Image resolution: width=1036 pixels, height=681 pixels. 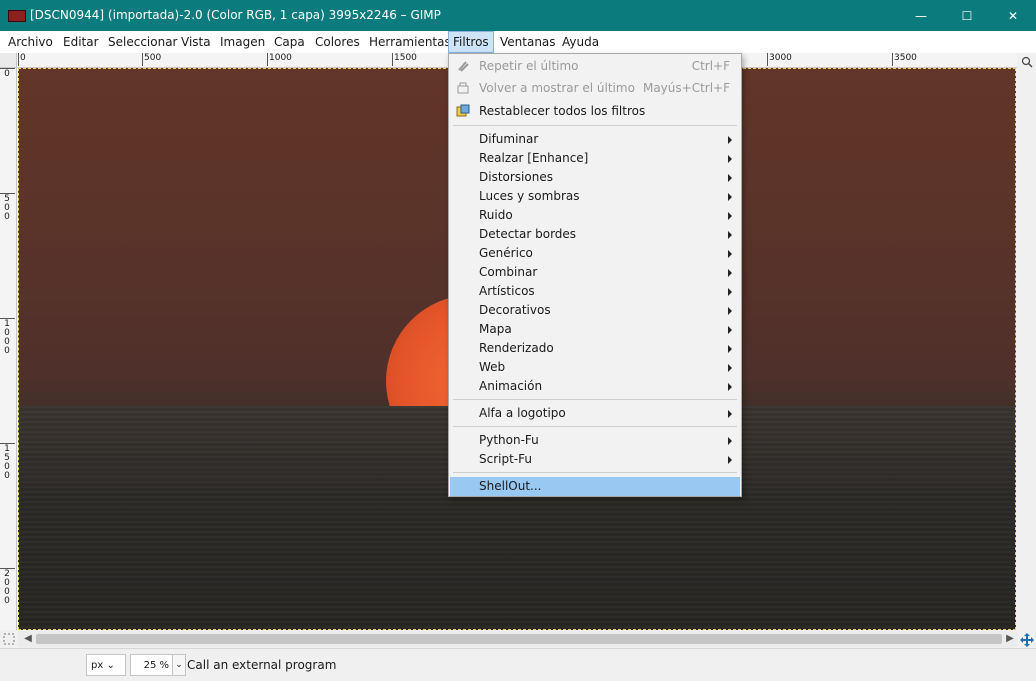 What do you see at coordinates (152, 665) in the screenshot?
I see `zoom-input: 25 %` at bounding box center [152, 665].